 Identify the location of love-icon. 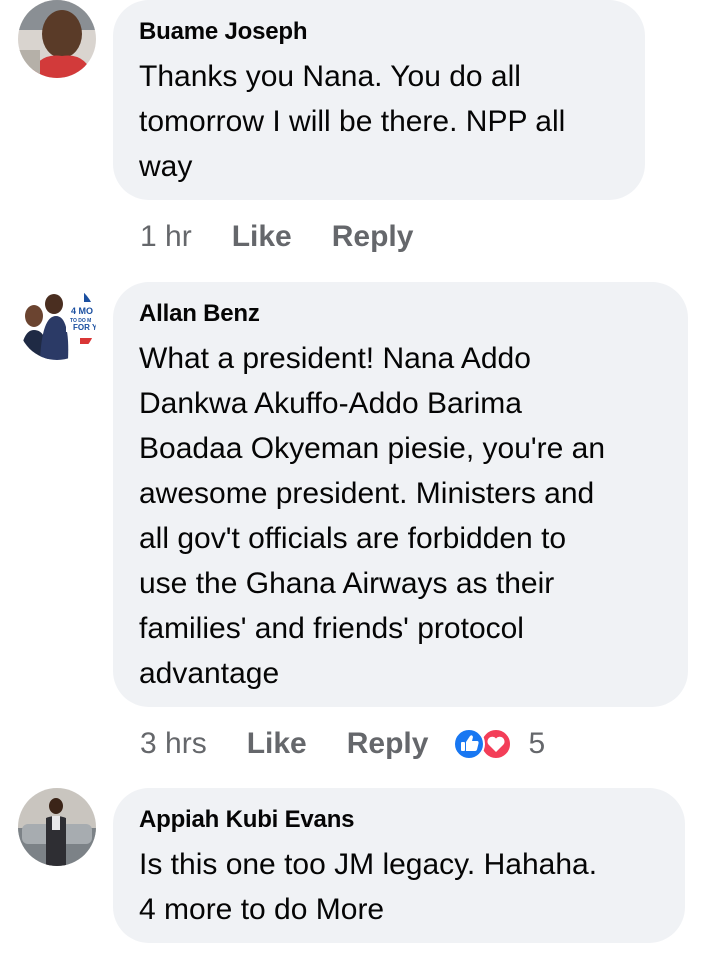
(496, 744).